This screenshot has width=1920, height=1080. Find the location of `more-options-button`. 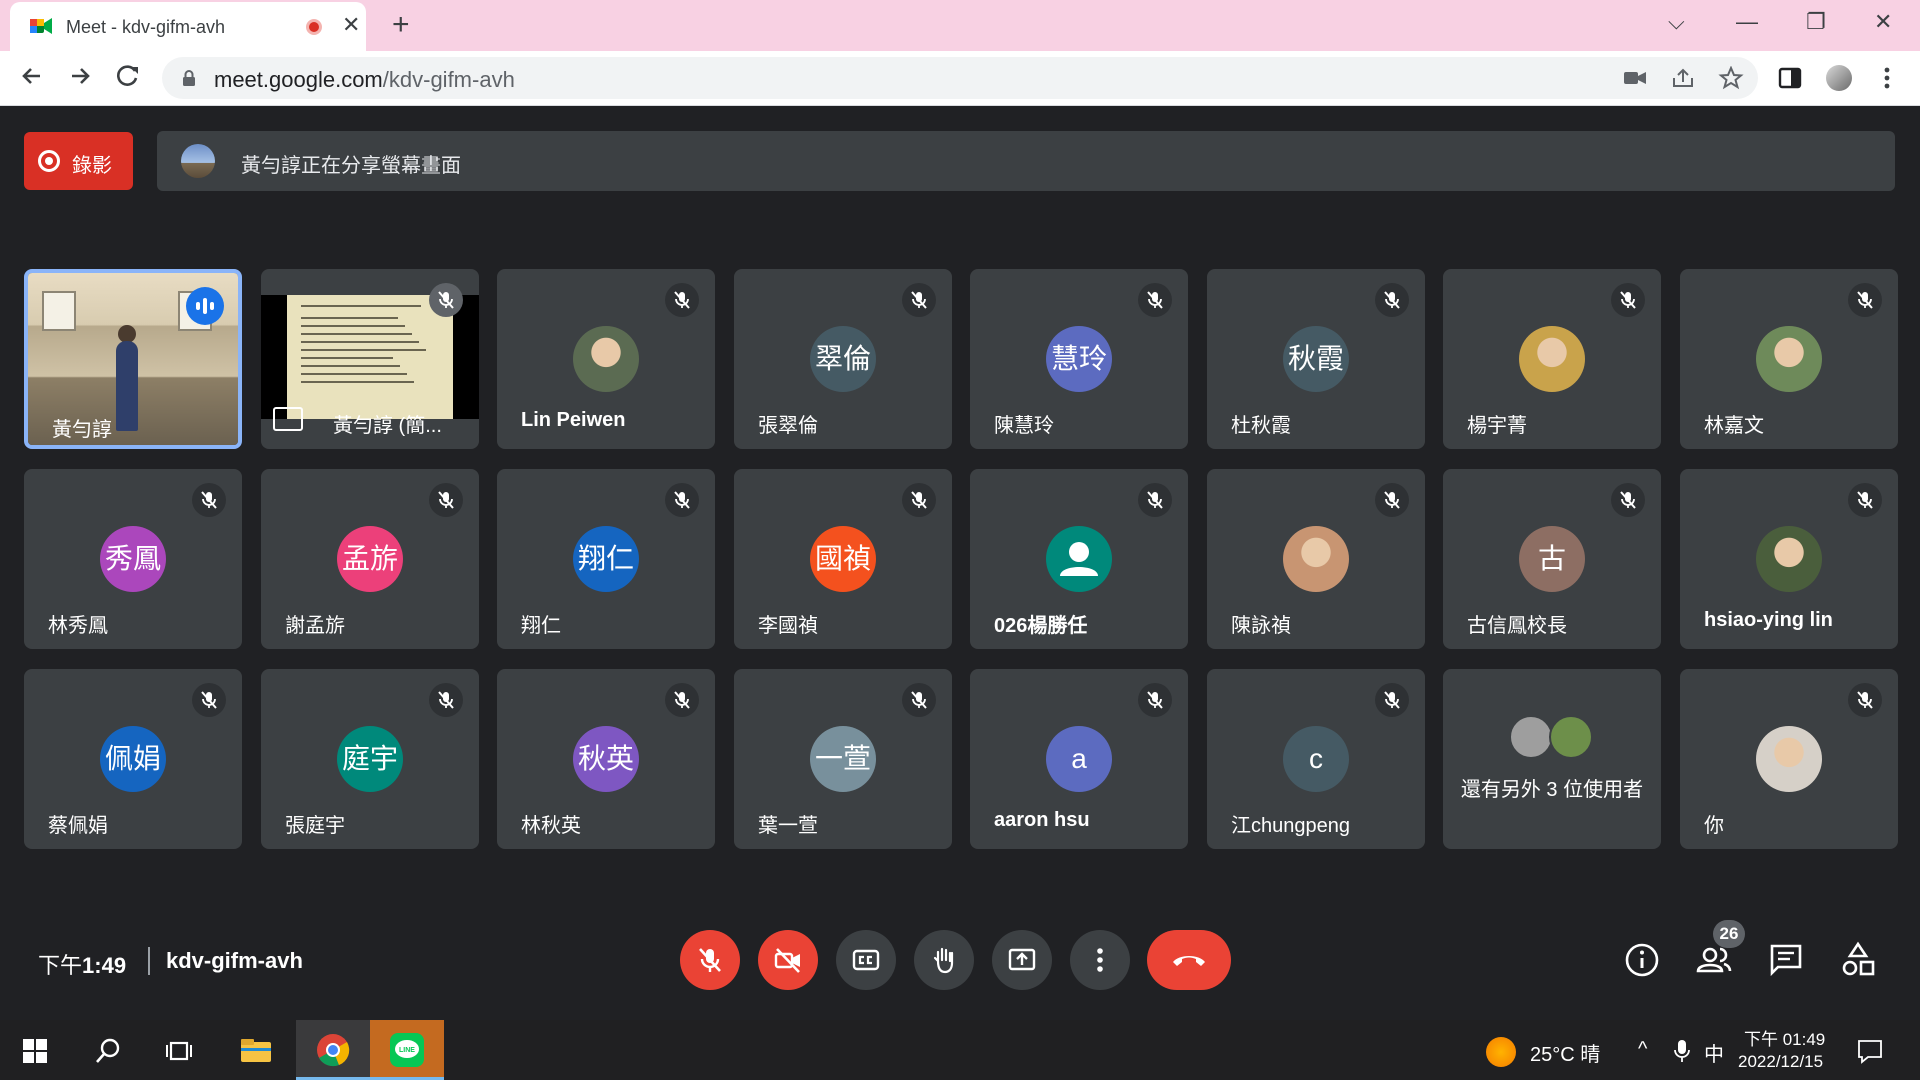

more-options-button is located at coordinates (1100, 960).